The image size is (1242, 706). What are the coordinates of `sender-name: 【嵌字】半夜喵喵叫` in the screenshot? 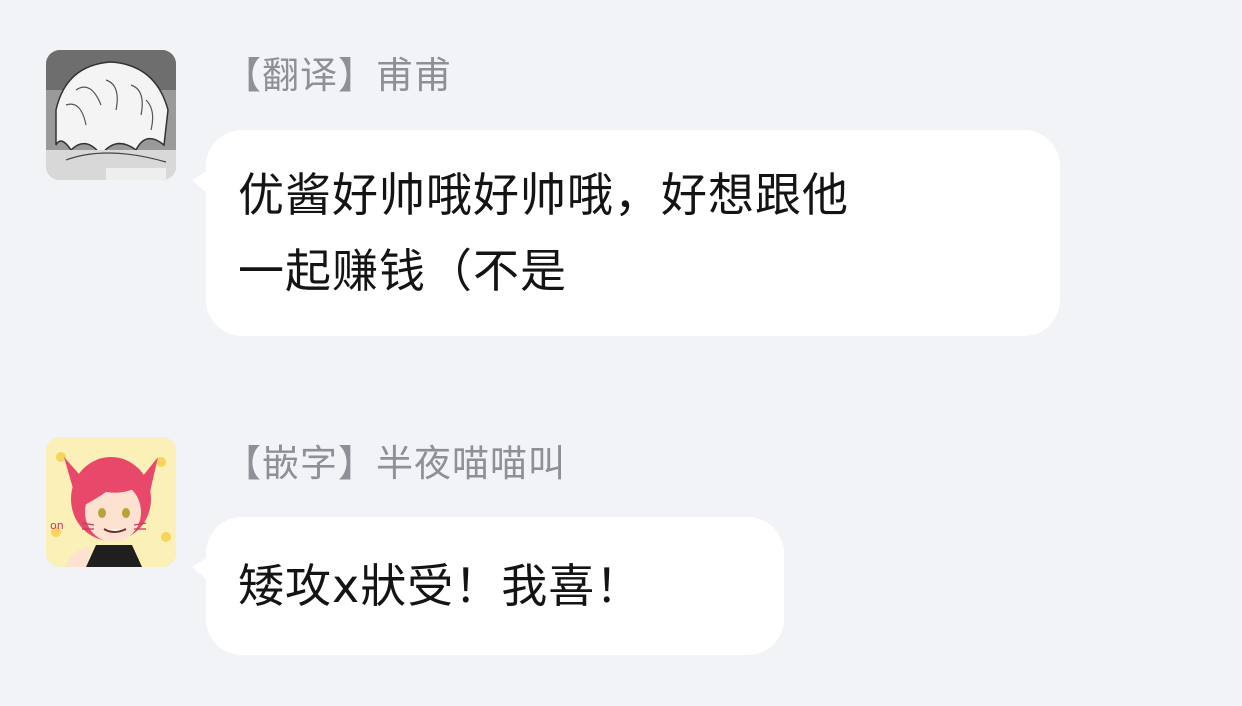 It's located at (395, 463).